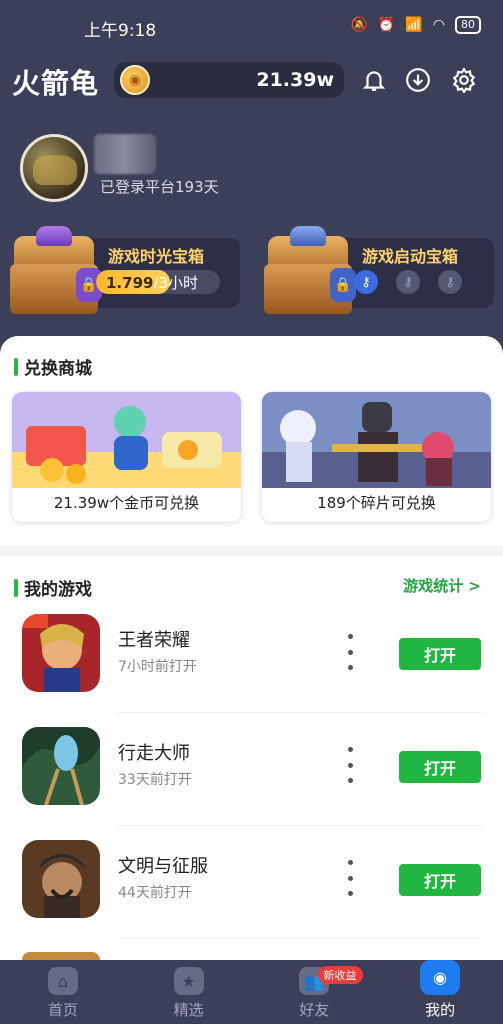 Image resolution: width=503 pixels, height=1024 pixels. I want to click on lock-icon: 🔒, so click(343, 285).